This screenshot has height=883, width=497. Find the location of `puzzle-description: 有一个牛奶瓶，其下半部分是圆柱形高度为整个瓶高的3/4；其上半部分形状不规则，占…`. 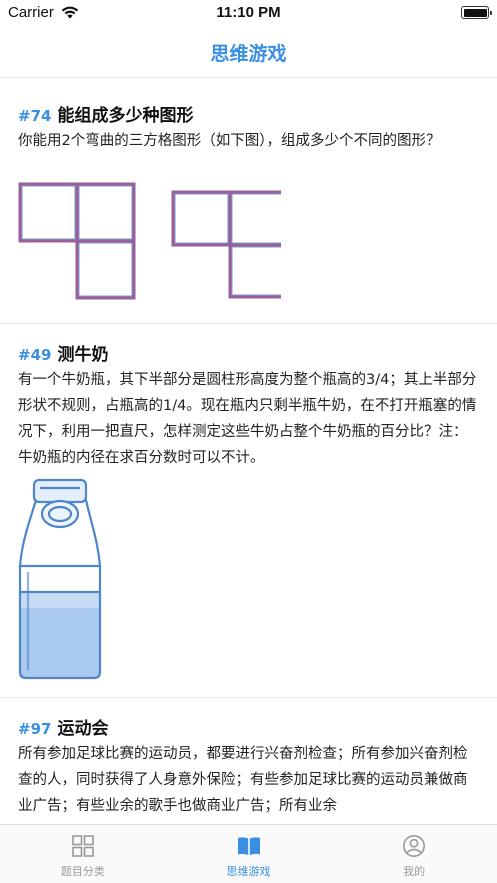

puzzle-description: 有一个牛奶瓶，其下半部分是圆柱形高度为整个瓶高的3/4；其上半部分形状不规则，占… is located at coordinates (247, 419).